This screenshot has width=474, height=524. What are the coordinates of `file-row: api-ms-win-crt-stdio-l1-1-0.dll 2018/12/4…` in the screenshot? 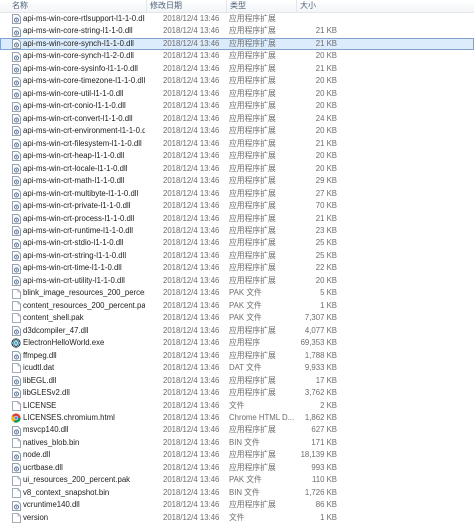 It's located at (237, 243).